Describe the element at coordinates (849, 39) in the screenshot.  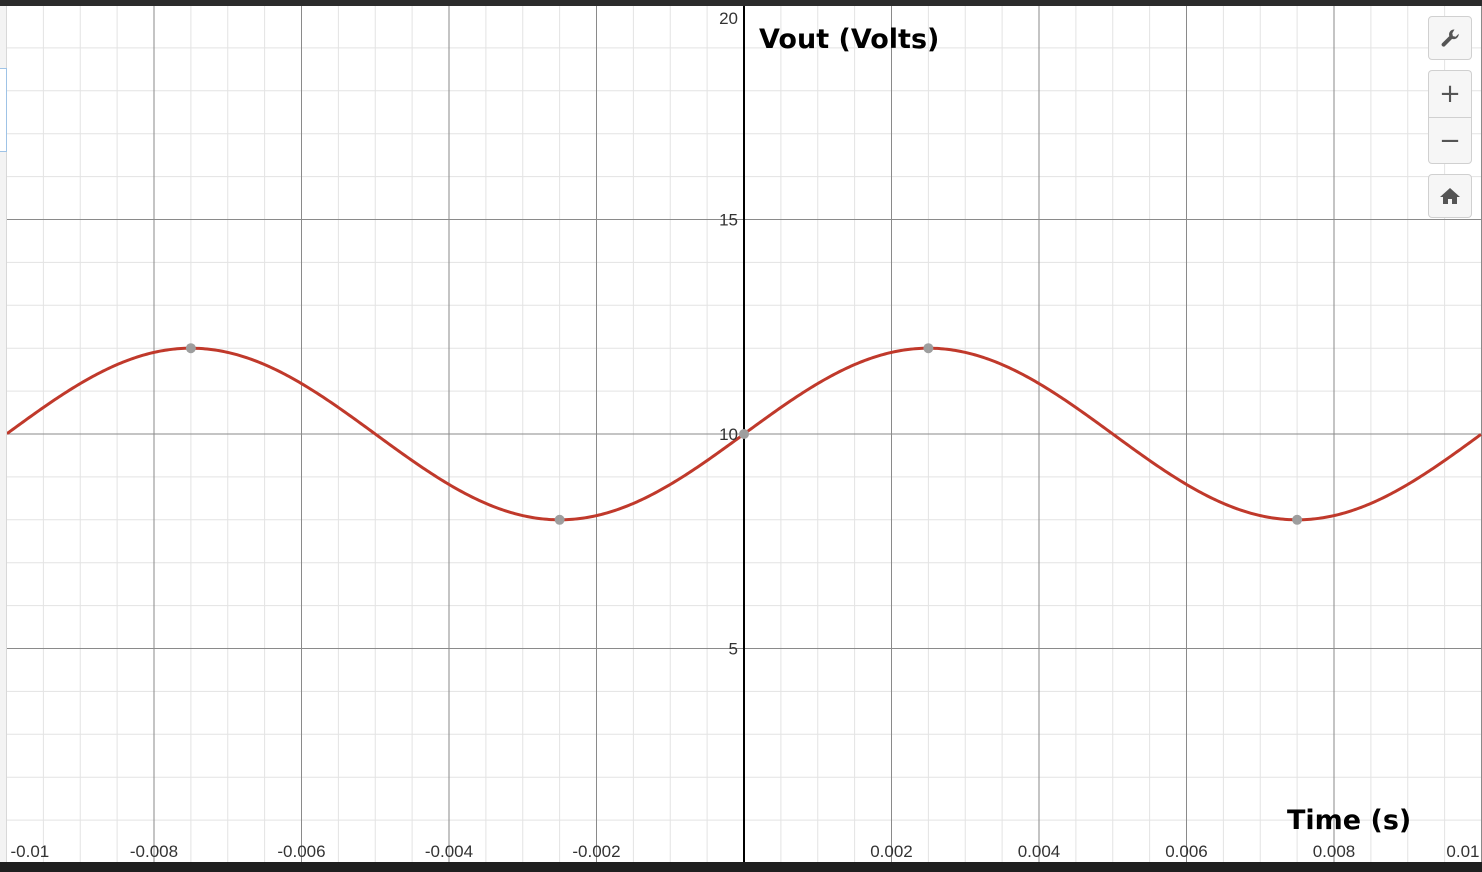
I see `y-axis-title: Vout (Volts)` at that location.